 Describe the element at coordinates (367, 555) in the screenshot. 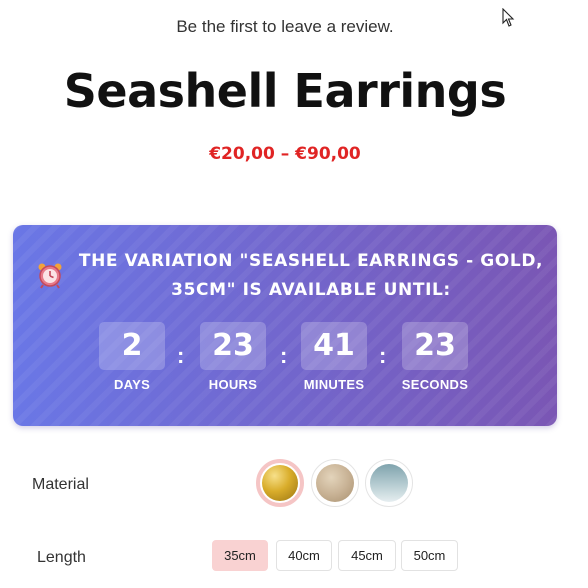

I see `length-option-45cm: 45cm` at that location.